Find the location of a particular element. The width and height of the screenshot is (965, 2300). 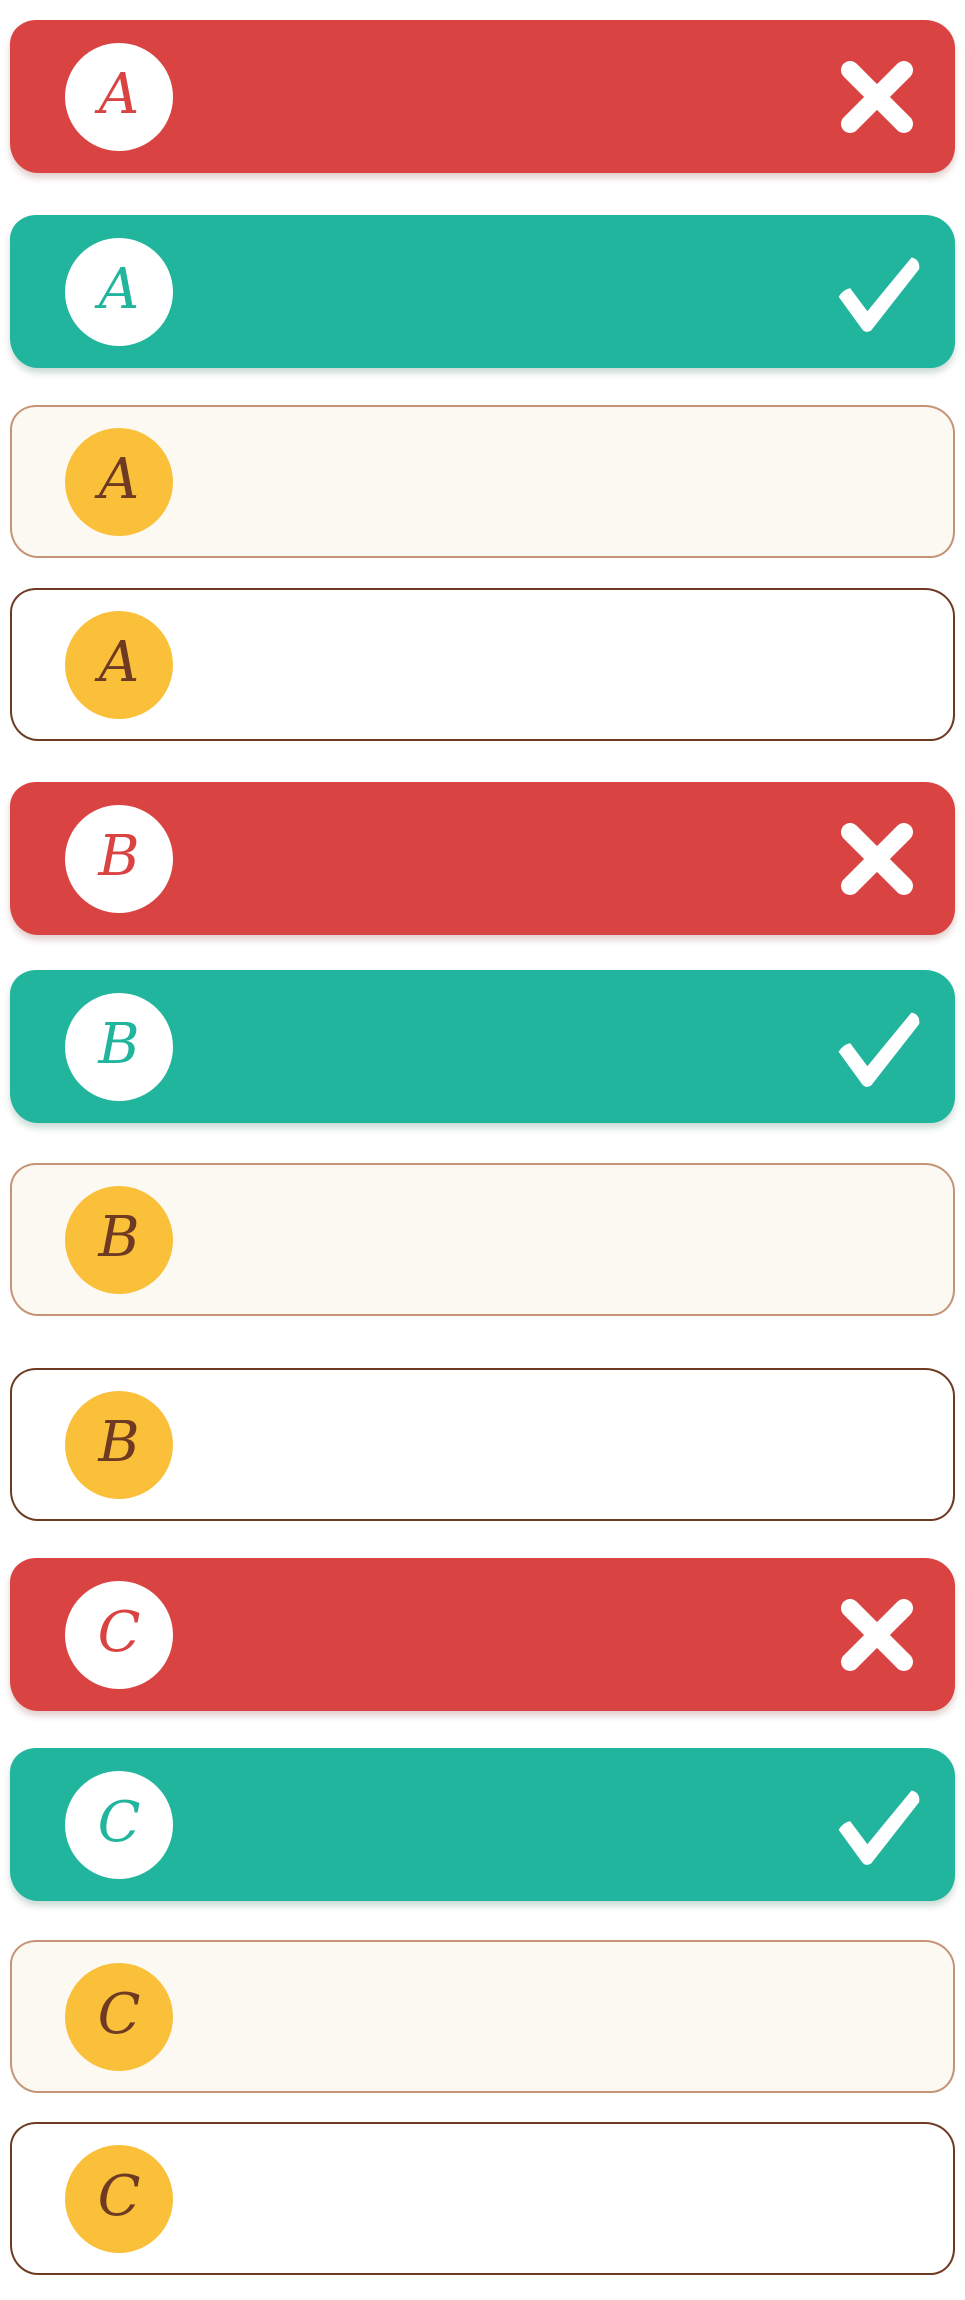

answer-option-c-correct: C is located at coordinates (482, 1824).